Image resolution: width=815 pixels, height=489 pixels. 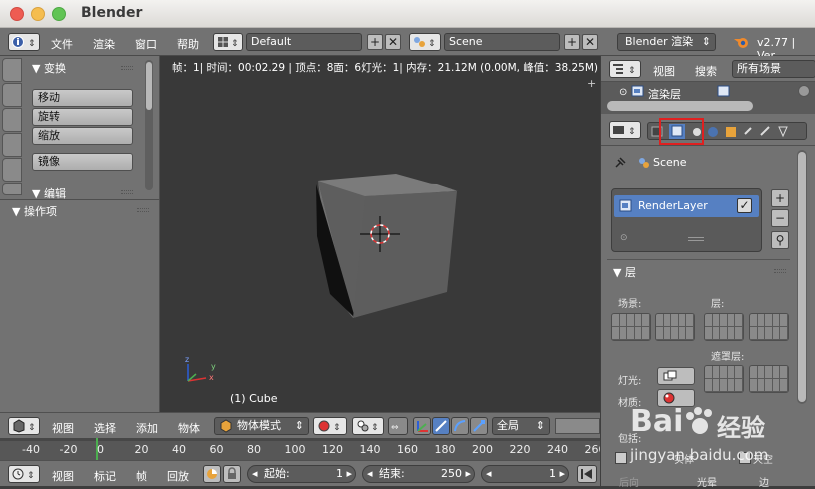 What do you see at coordinates (460, 426) in the screenshot?
I see `rotate-manipulator-button` at bounding box center [460, 426].